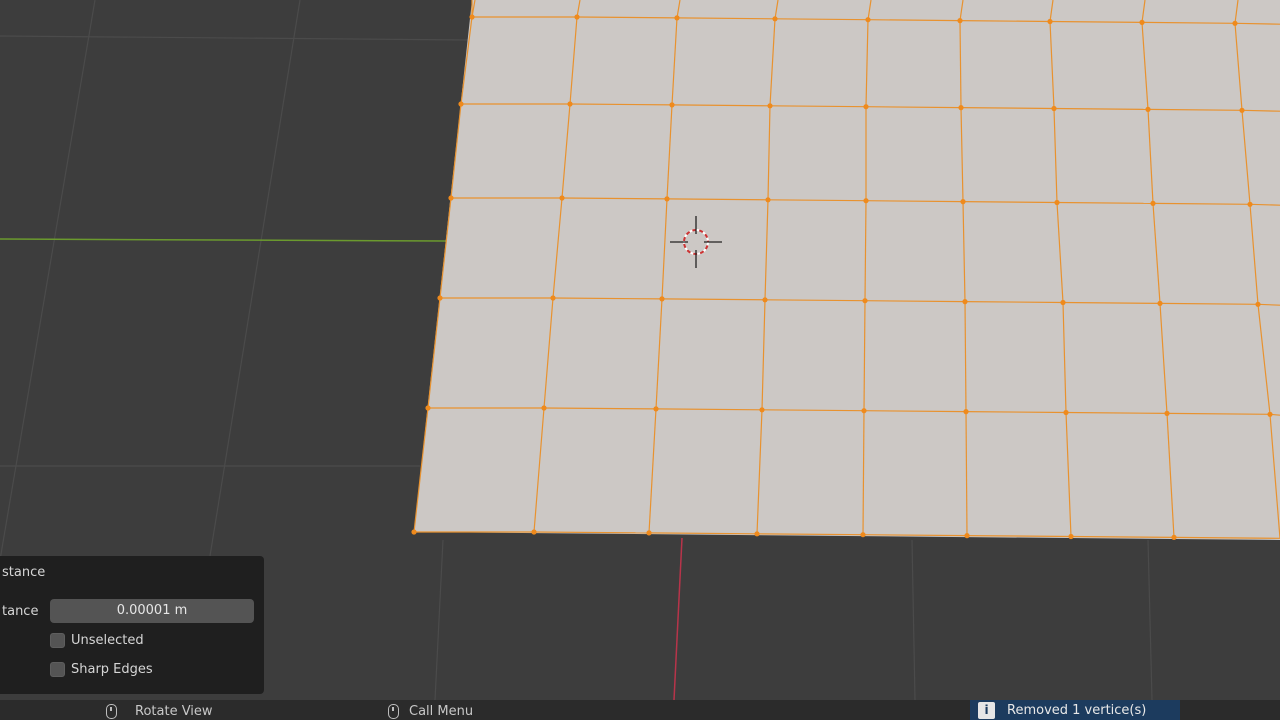  What do you see at coordinates (174, 711) in the screenshot?
I see `rotate-view-label: Rotate View` at bounding box center [174, 711].